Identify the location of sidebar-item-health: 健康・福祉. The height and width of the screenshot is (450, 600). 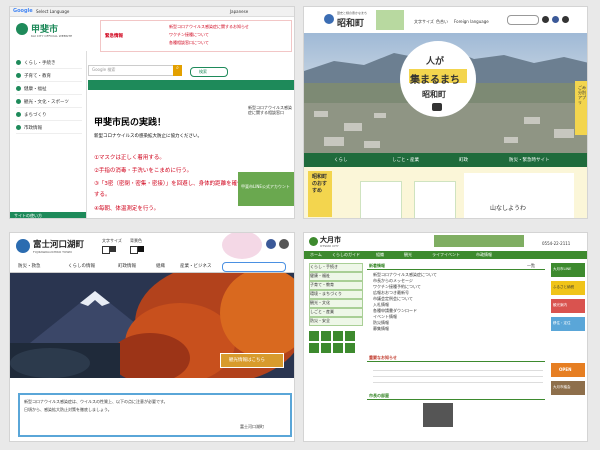
(49, 89).